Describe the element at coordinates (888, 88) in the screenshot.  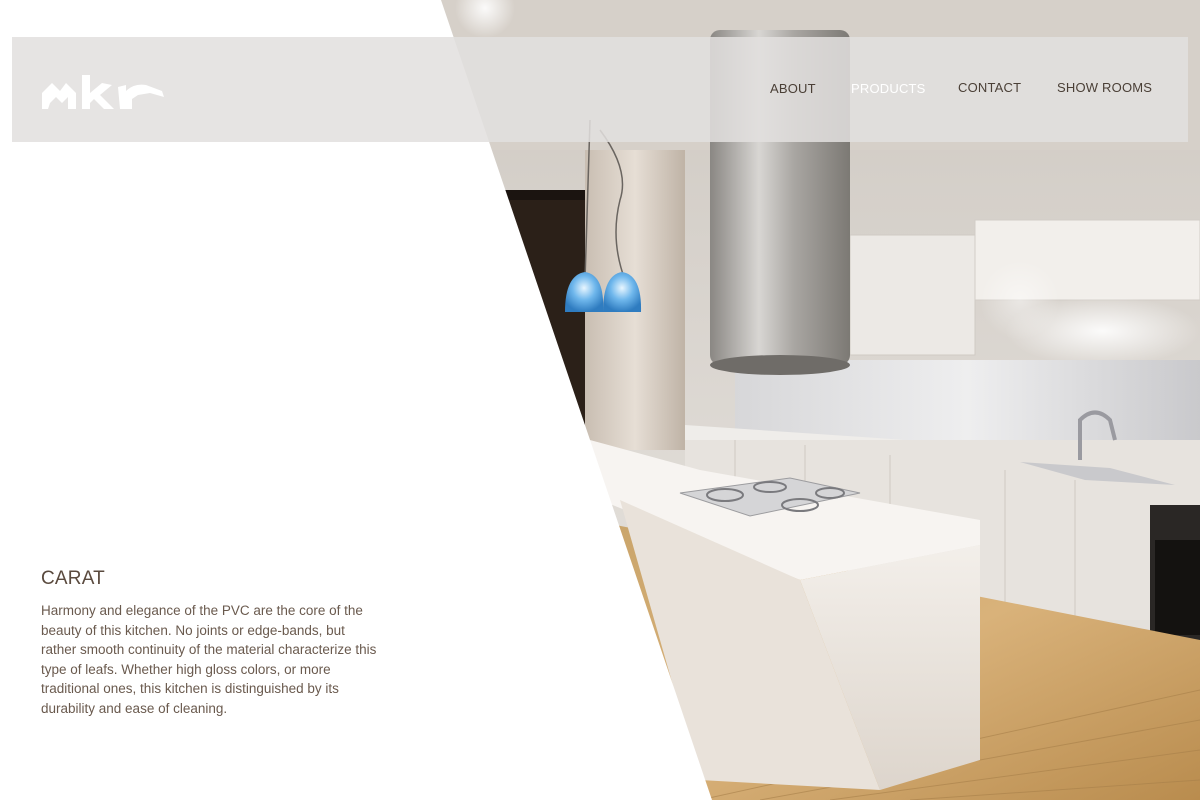
I see `nav-products: PRODUCTS` at that location.